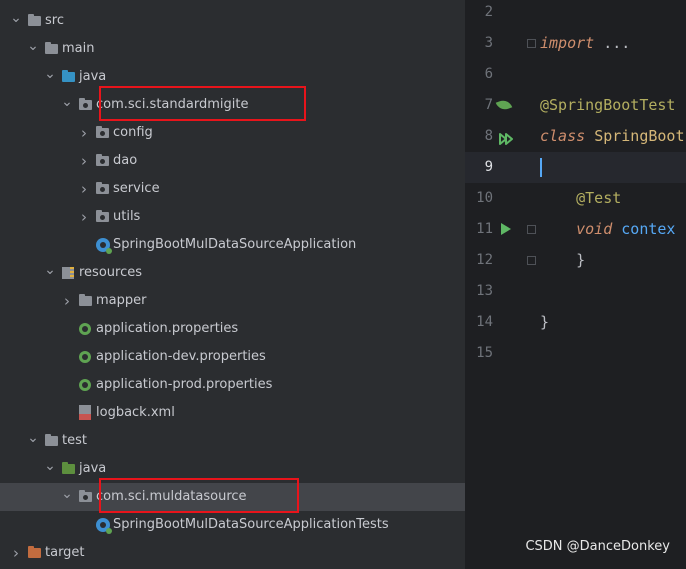 The width and height of the screenshot is (686, 569). I want to click on watermark: CSDN @DanceDonkey, so click(597, 546).